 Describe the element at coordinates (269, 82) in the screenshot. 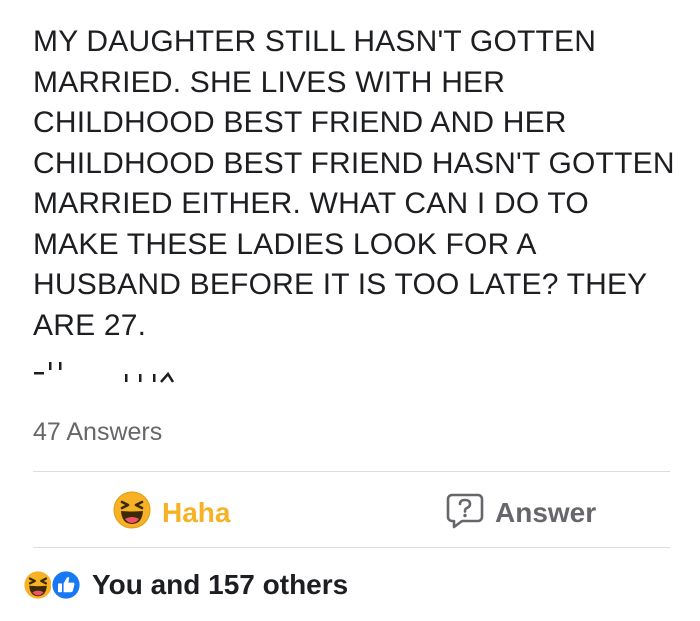

I see `post-line: MARRIED. SHE LIVES WITH HER` at that location.